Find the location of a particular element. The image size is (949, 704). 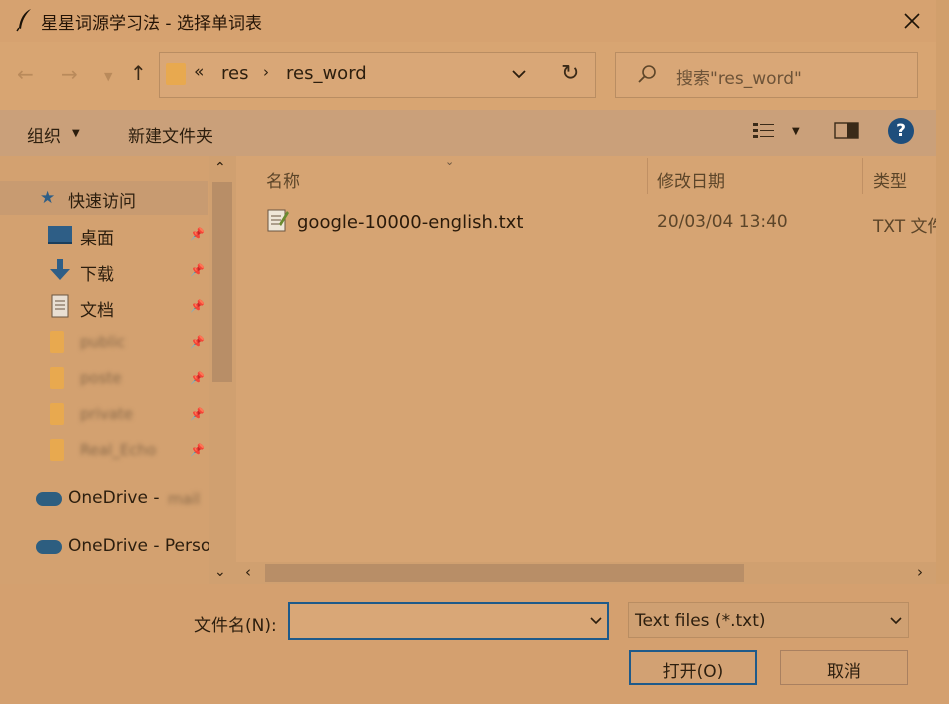

chevron-up-icon: ⌃ is located at coordinates (220, 168).